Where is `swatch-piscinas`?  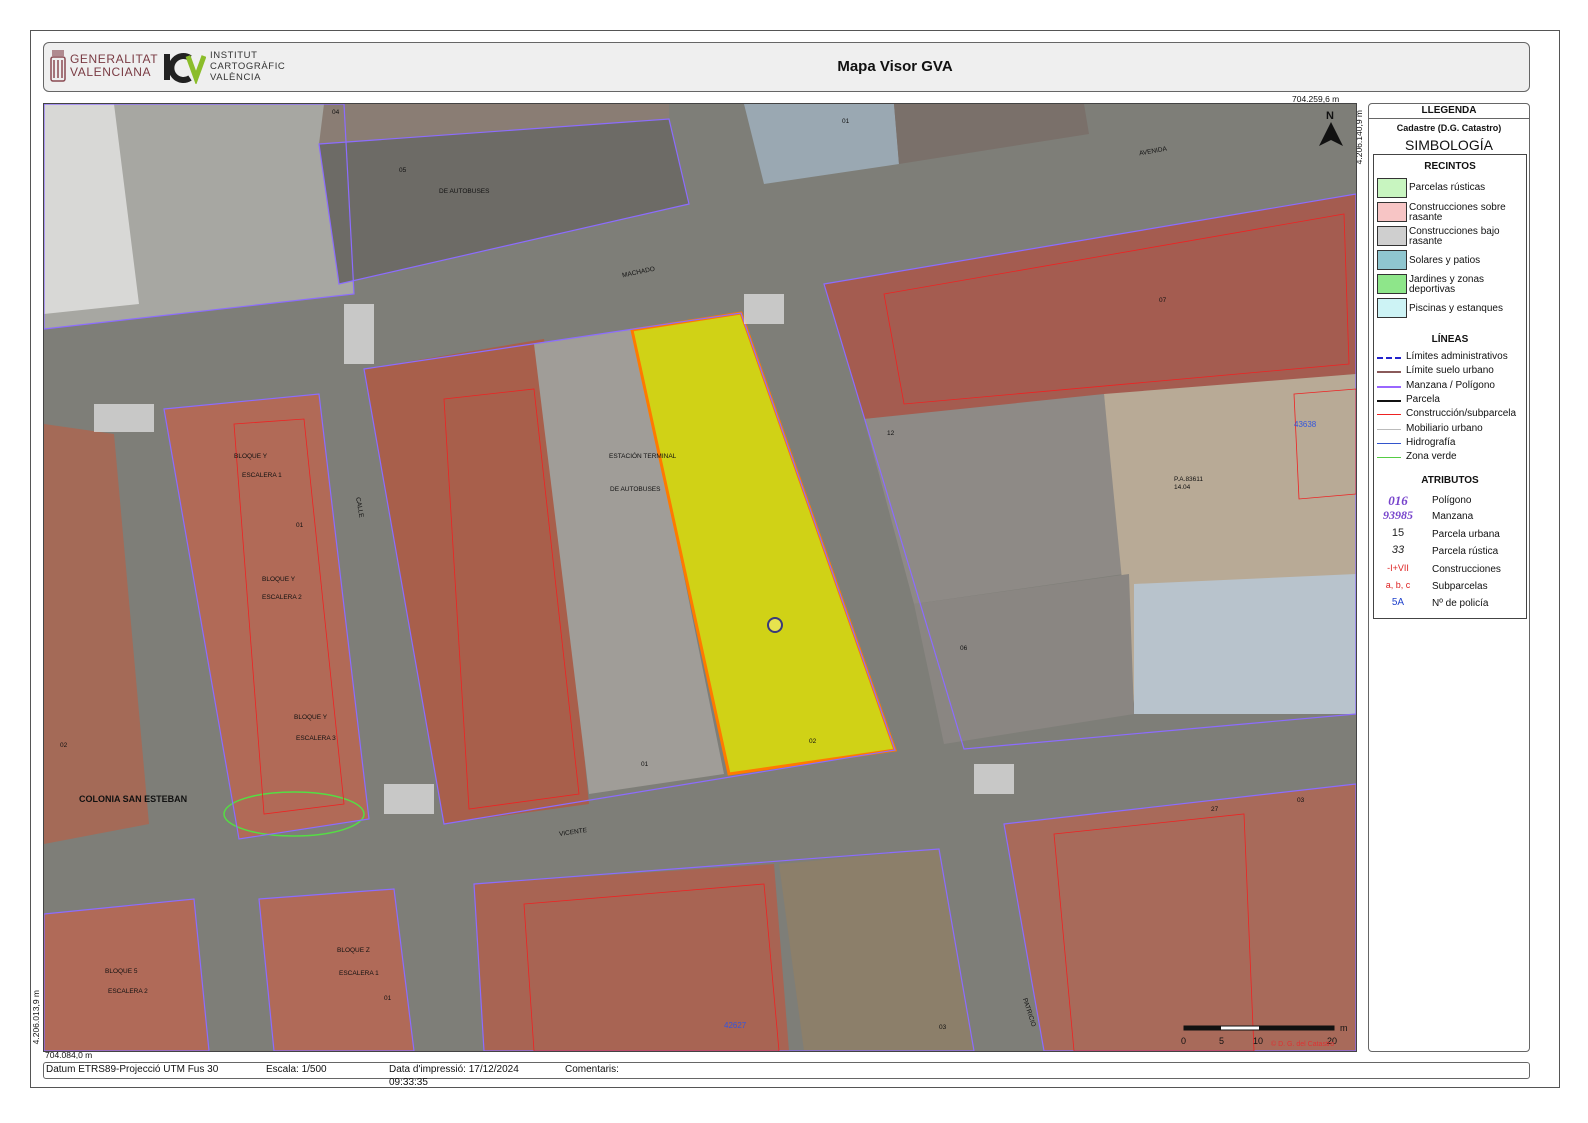 swatch-piscinas is located at coordinates (1392, 308).